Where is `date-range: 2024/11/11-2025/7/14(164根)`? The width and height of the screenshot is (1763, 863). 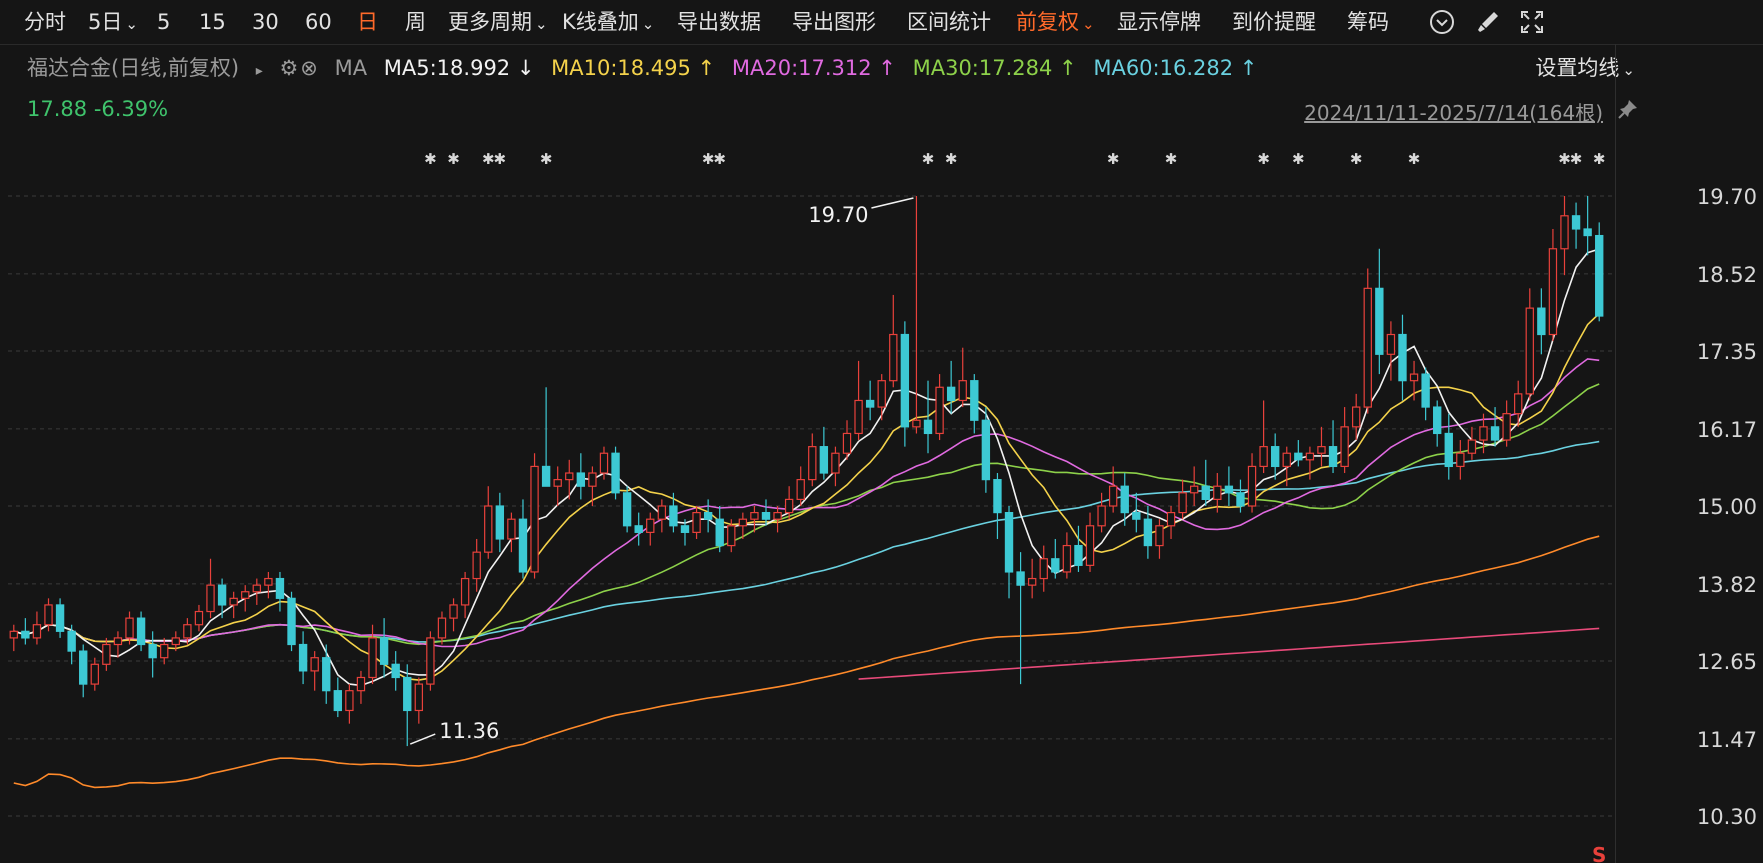 date-range: 2024/11/11-2025/7/14(164根) is located at coordinates (1453, 111).